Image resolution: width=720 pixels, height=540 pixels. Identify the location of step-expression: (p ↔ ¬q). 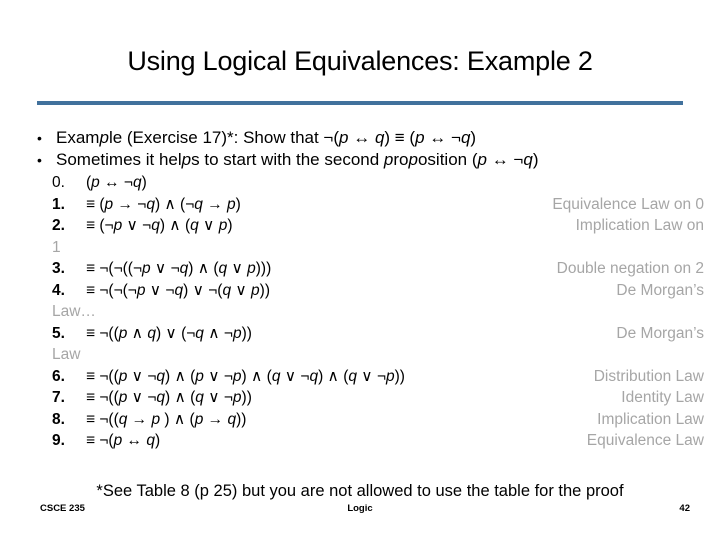
(116, 182).